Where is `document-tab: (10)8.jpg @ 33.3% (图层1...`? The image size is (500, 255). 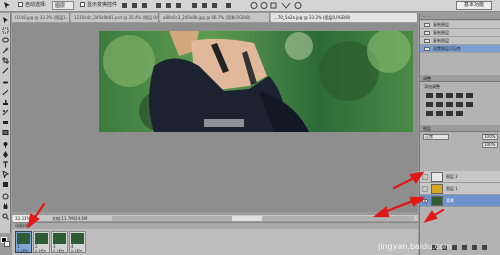 document-tab: (10)8.jpg @ 33.3% (图层1... is located at coordinates (41, 17).